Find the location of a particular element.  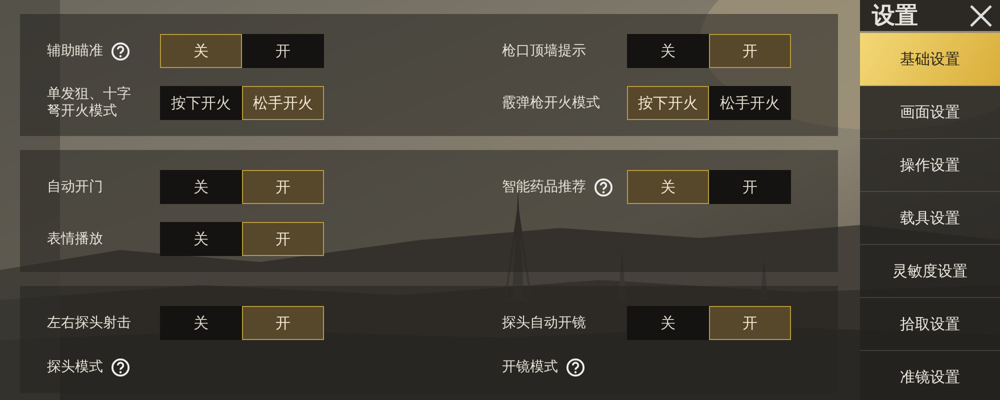

sidebar-tab: 准镜设置 is located at coordinates (930, 375).